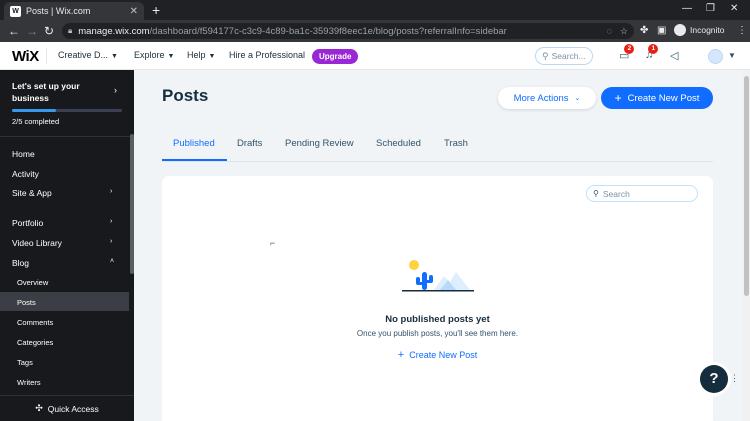 The height and width of the screenshot is (421, 750). What do you see at coordinates (398, 143) in the screenshot?
I see `tab-scheduled: Scheduled` at bounding box center [398, 143].